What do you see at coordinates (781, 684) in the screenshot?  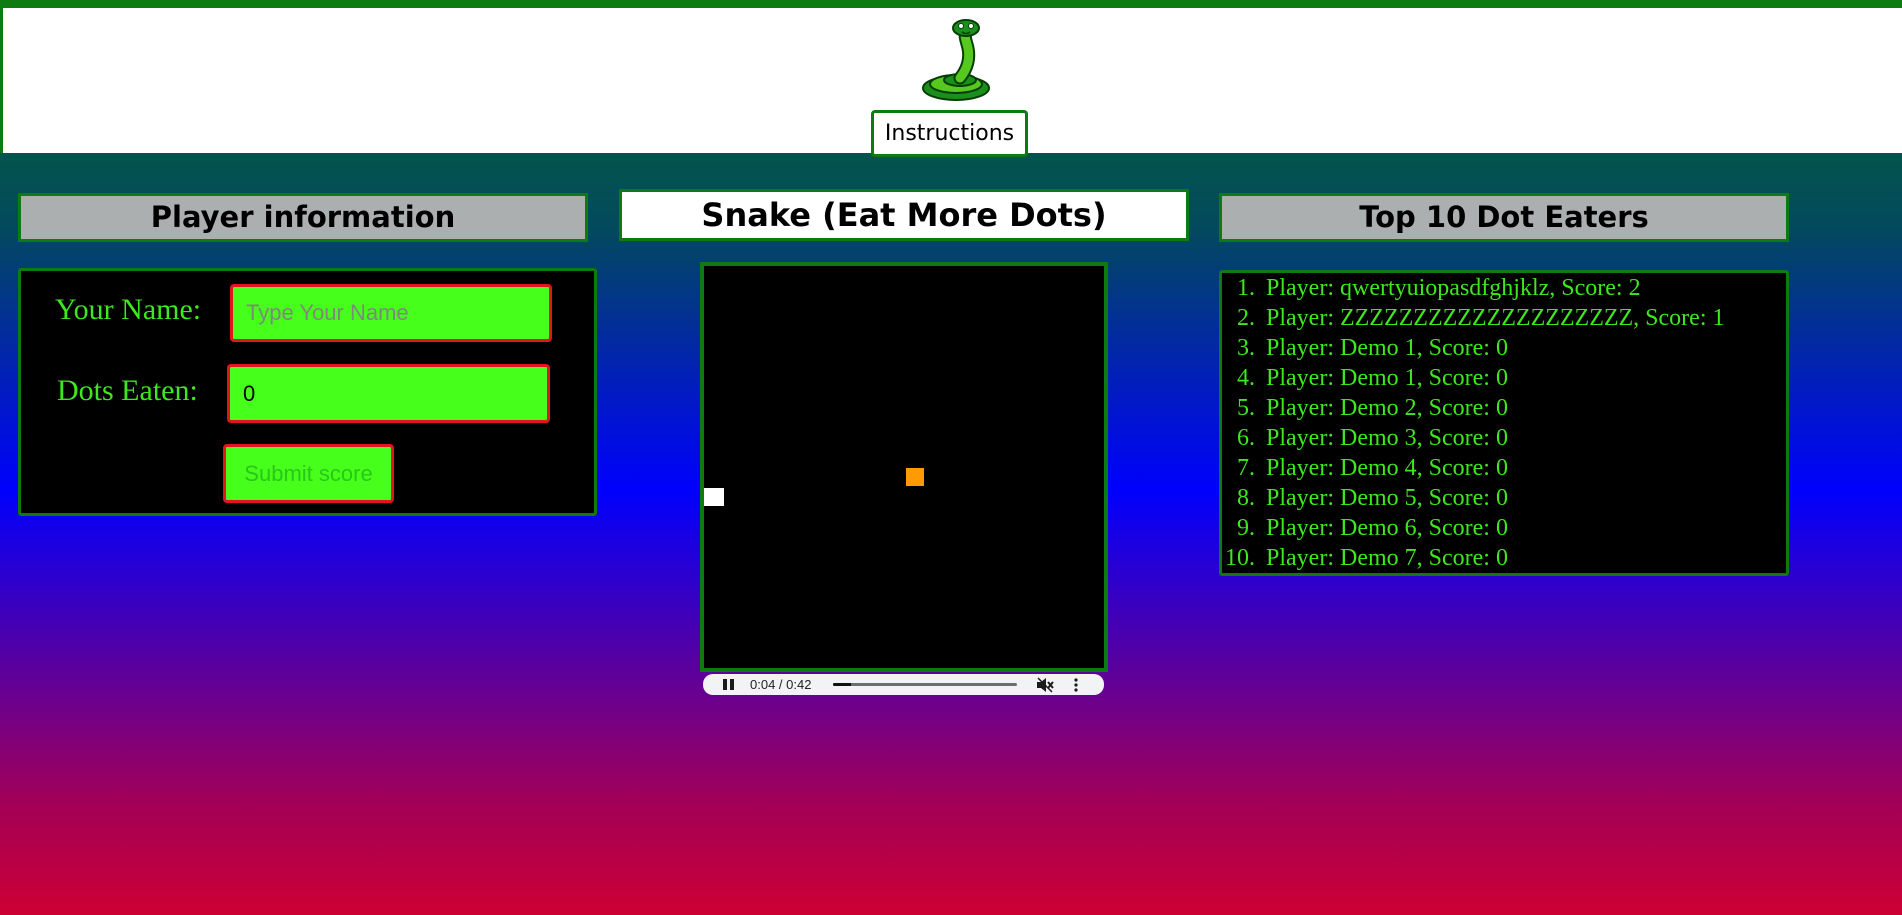 I see `video-time: 0:04 / 0:42` at bounding box center [781, 684].